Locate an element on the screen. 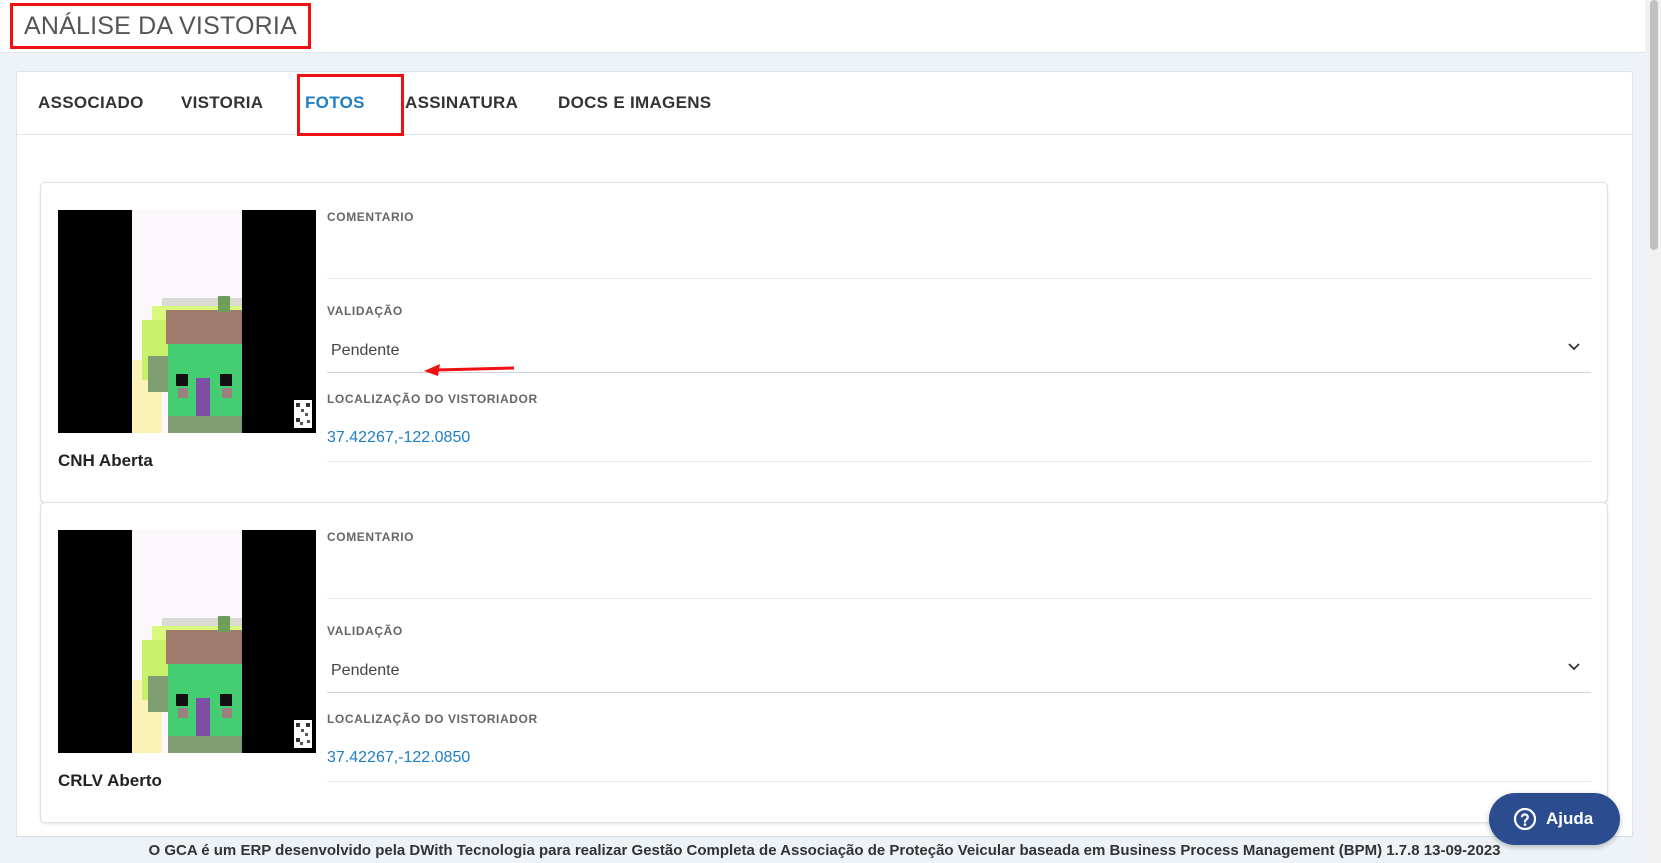 The image size is (1661, 863). question-circle-icon is located at coordinates (1525, 819).